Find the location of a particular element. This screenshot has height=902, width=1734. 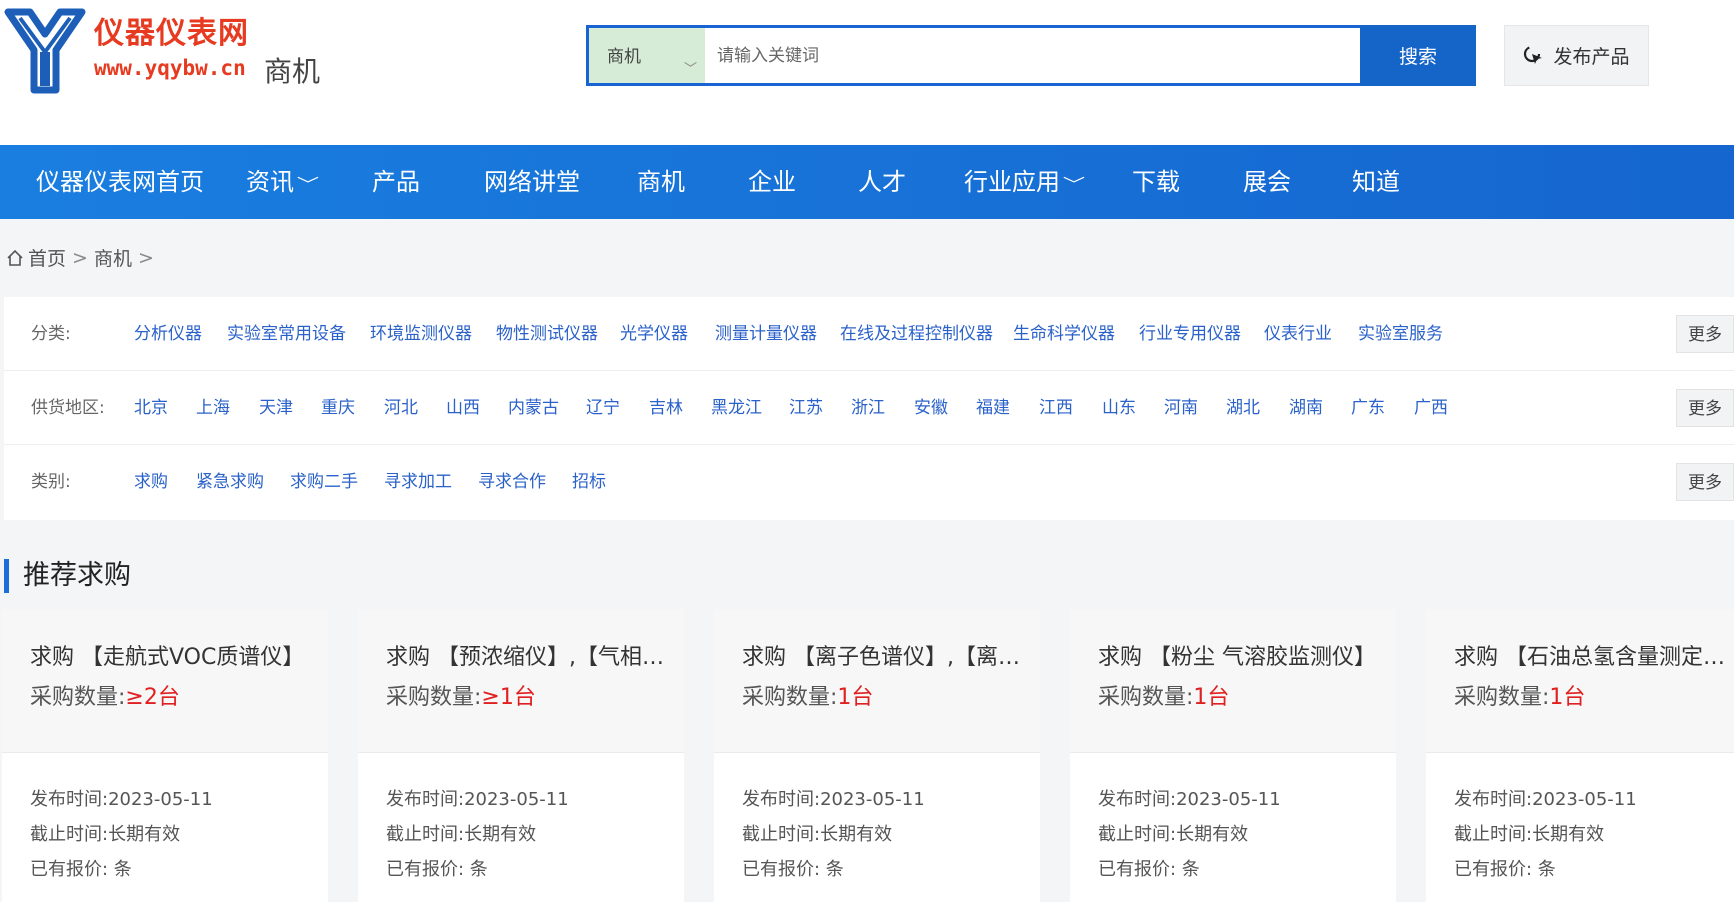

nav-item: 资讯 ﹀ is located at coordinates (283, 182).